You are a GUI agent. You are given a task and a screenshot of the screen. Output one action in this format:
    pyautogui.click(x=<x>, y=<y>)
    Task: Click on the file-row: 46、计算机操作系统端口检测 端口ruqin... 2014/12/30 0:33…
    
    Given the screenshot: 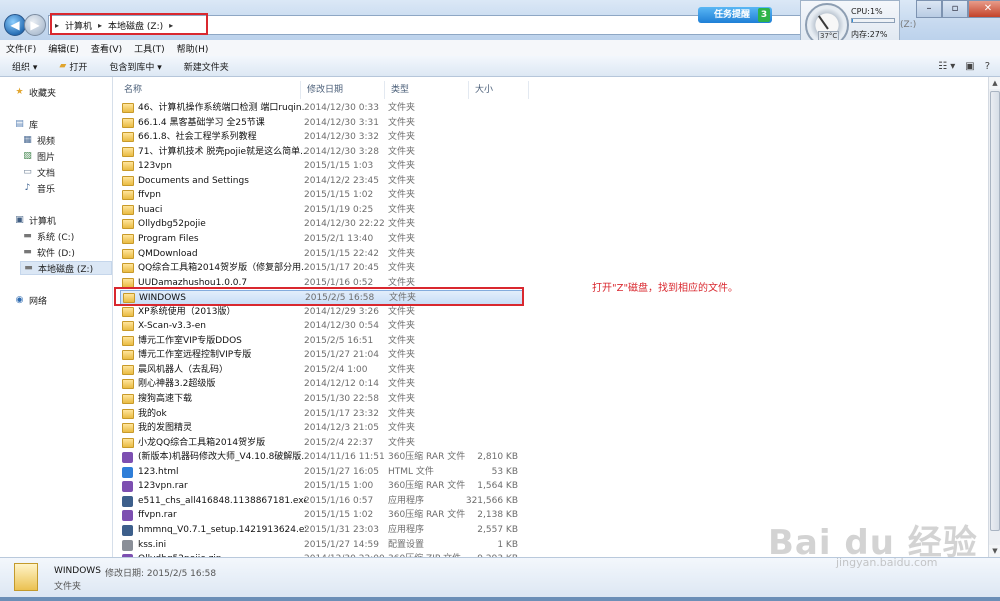 What is the action you would take?
    pyautogui.click(x=322, y=108)
    